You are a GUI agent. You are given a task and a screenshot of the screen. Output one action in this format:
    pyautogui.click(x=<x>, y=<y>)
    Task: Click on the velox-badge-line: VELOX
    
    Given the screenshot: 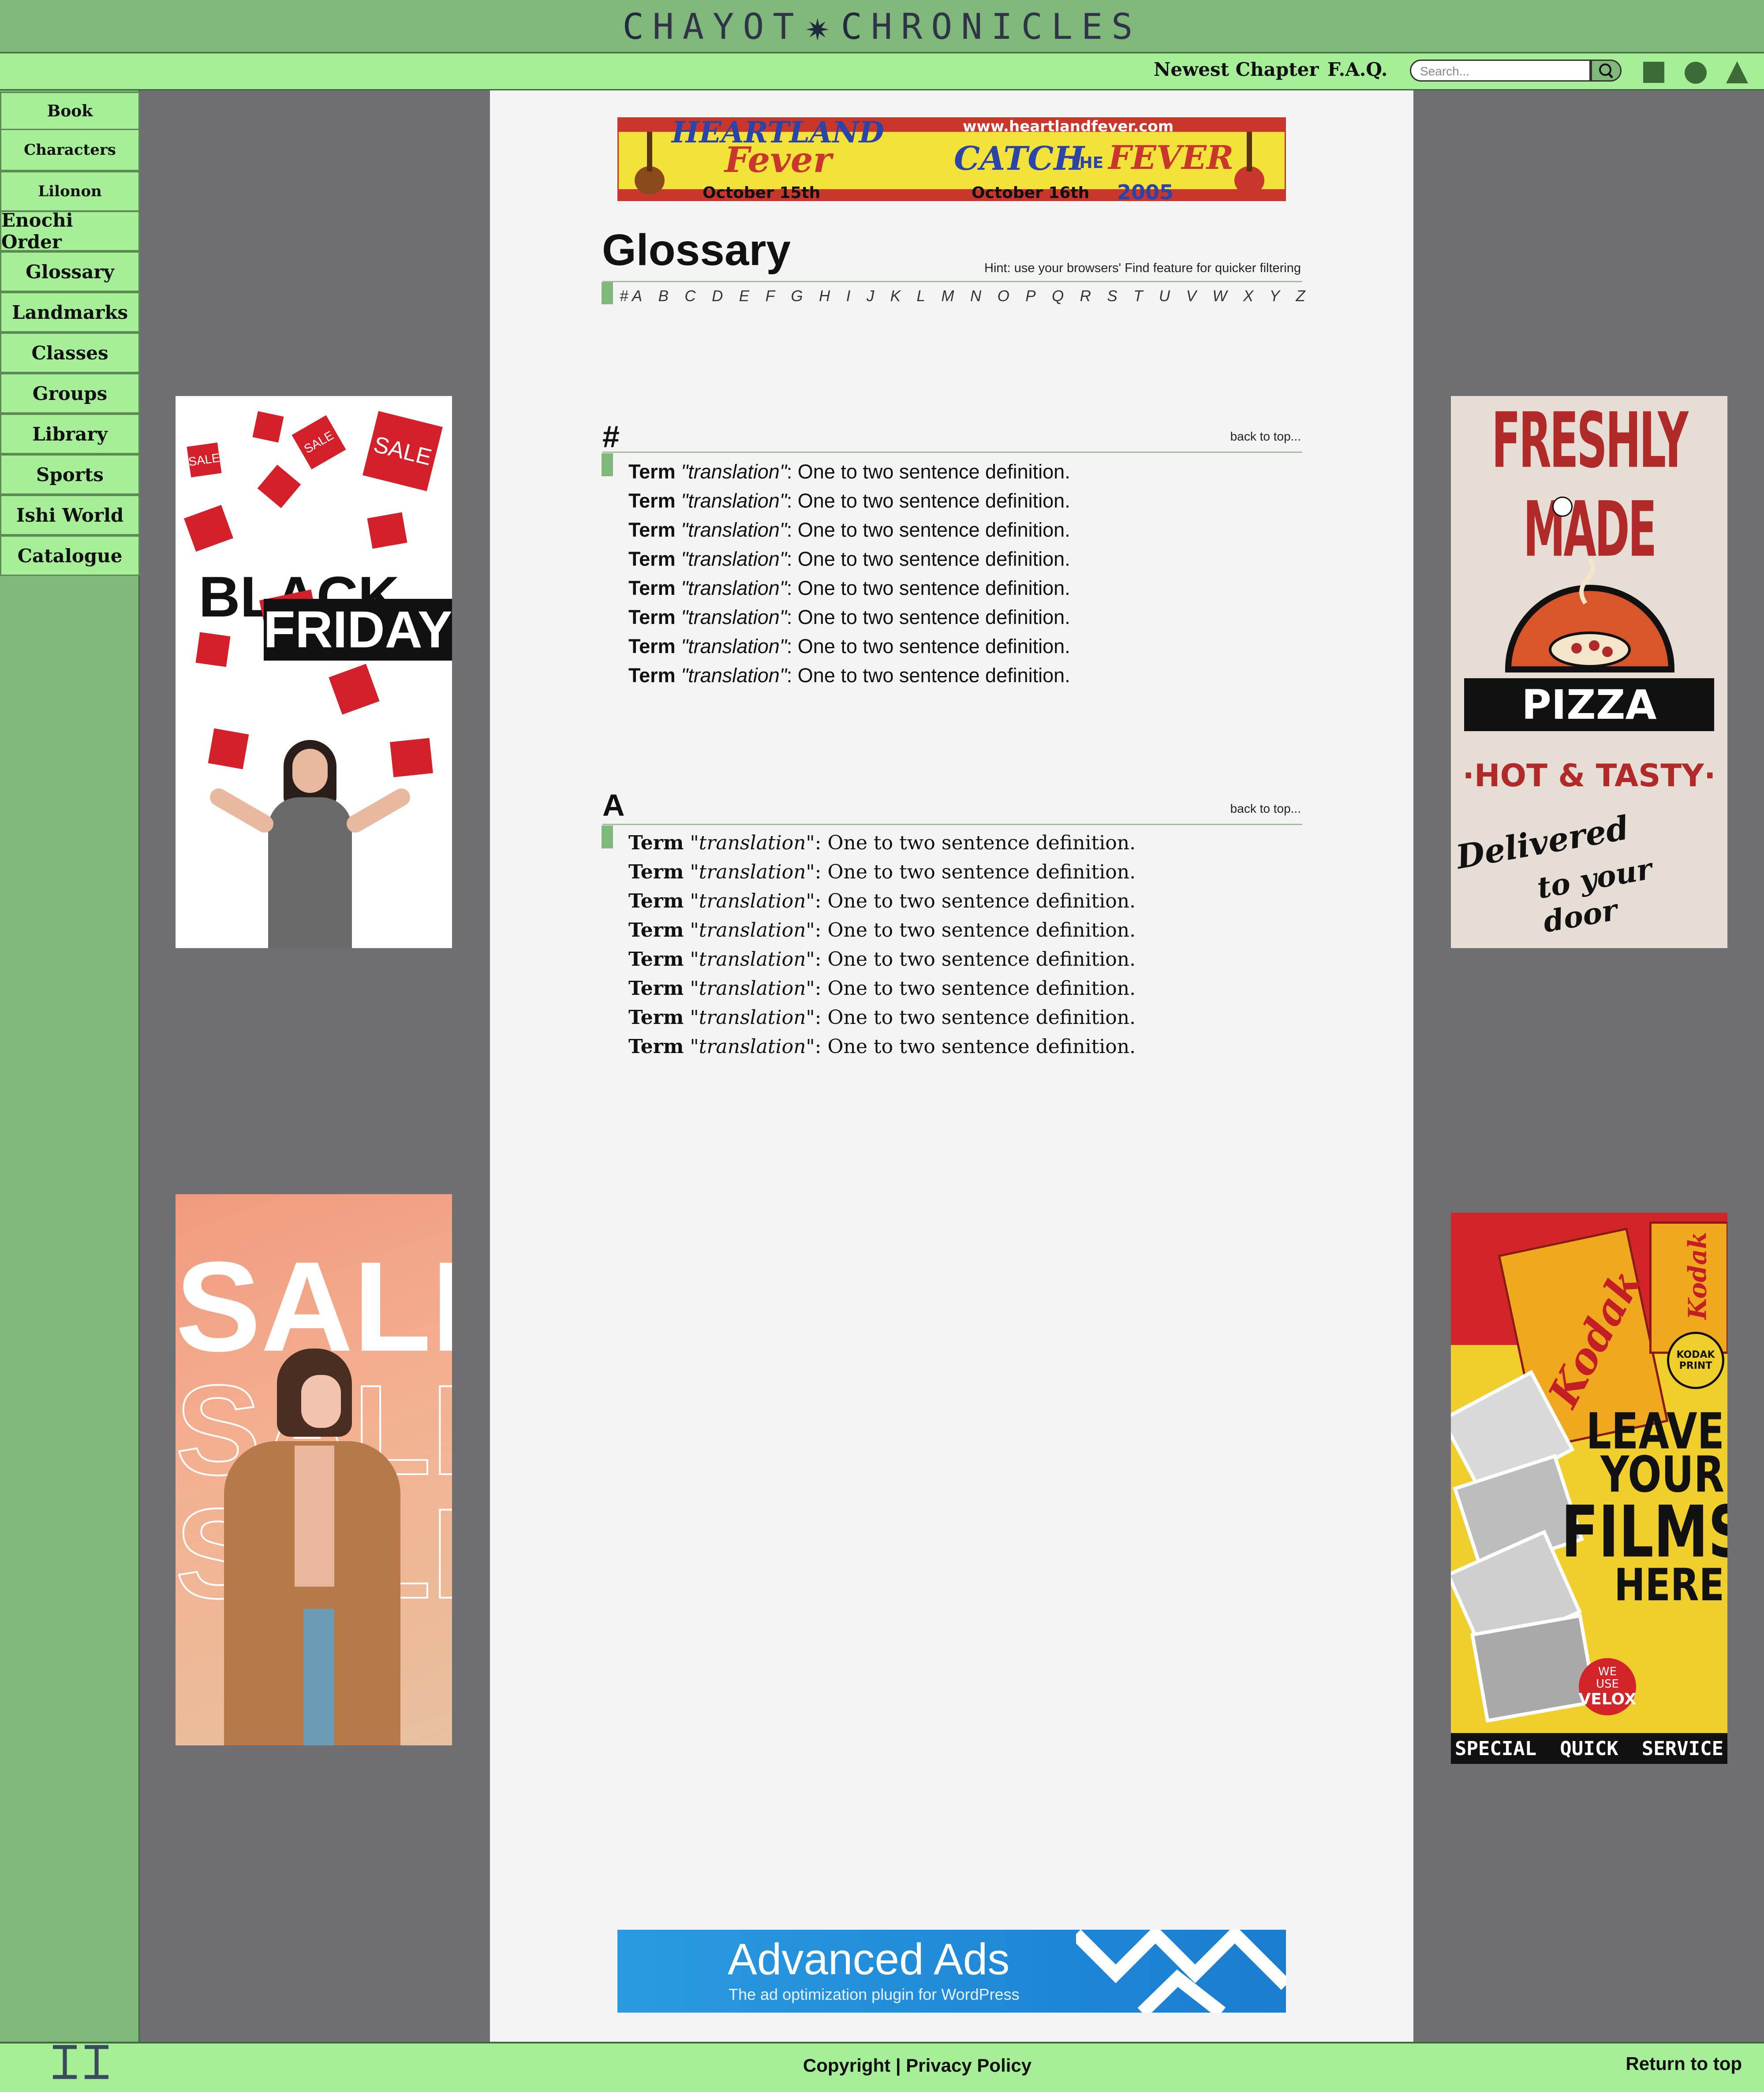 What is the action you would take?
    pyautogui.click(x=1607, y=1699)
    